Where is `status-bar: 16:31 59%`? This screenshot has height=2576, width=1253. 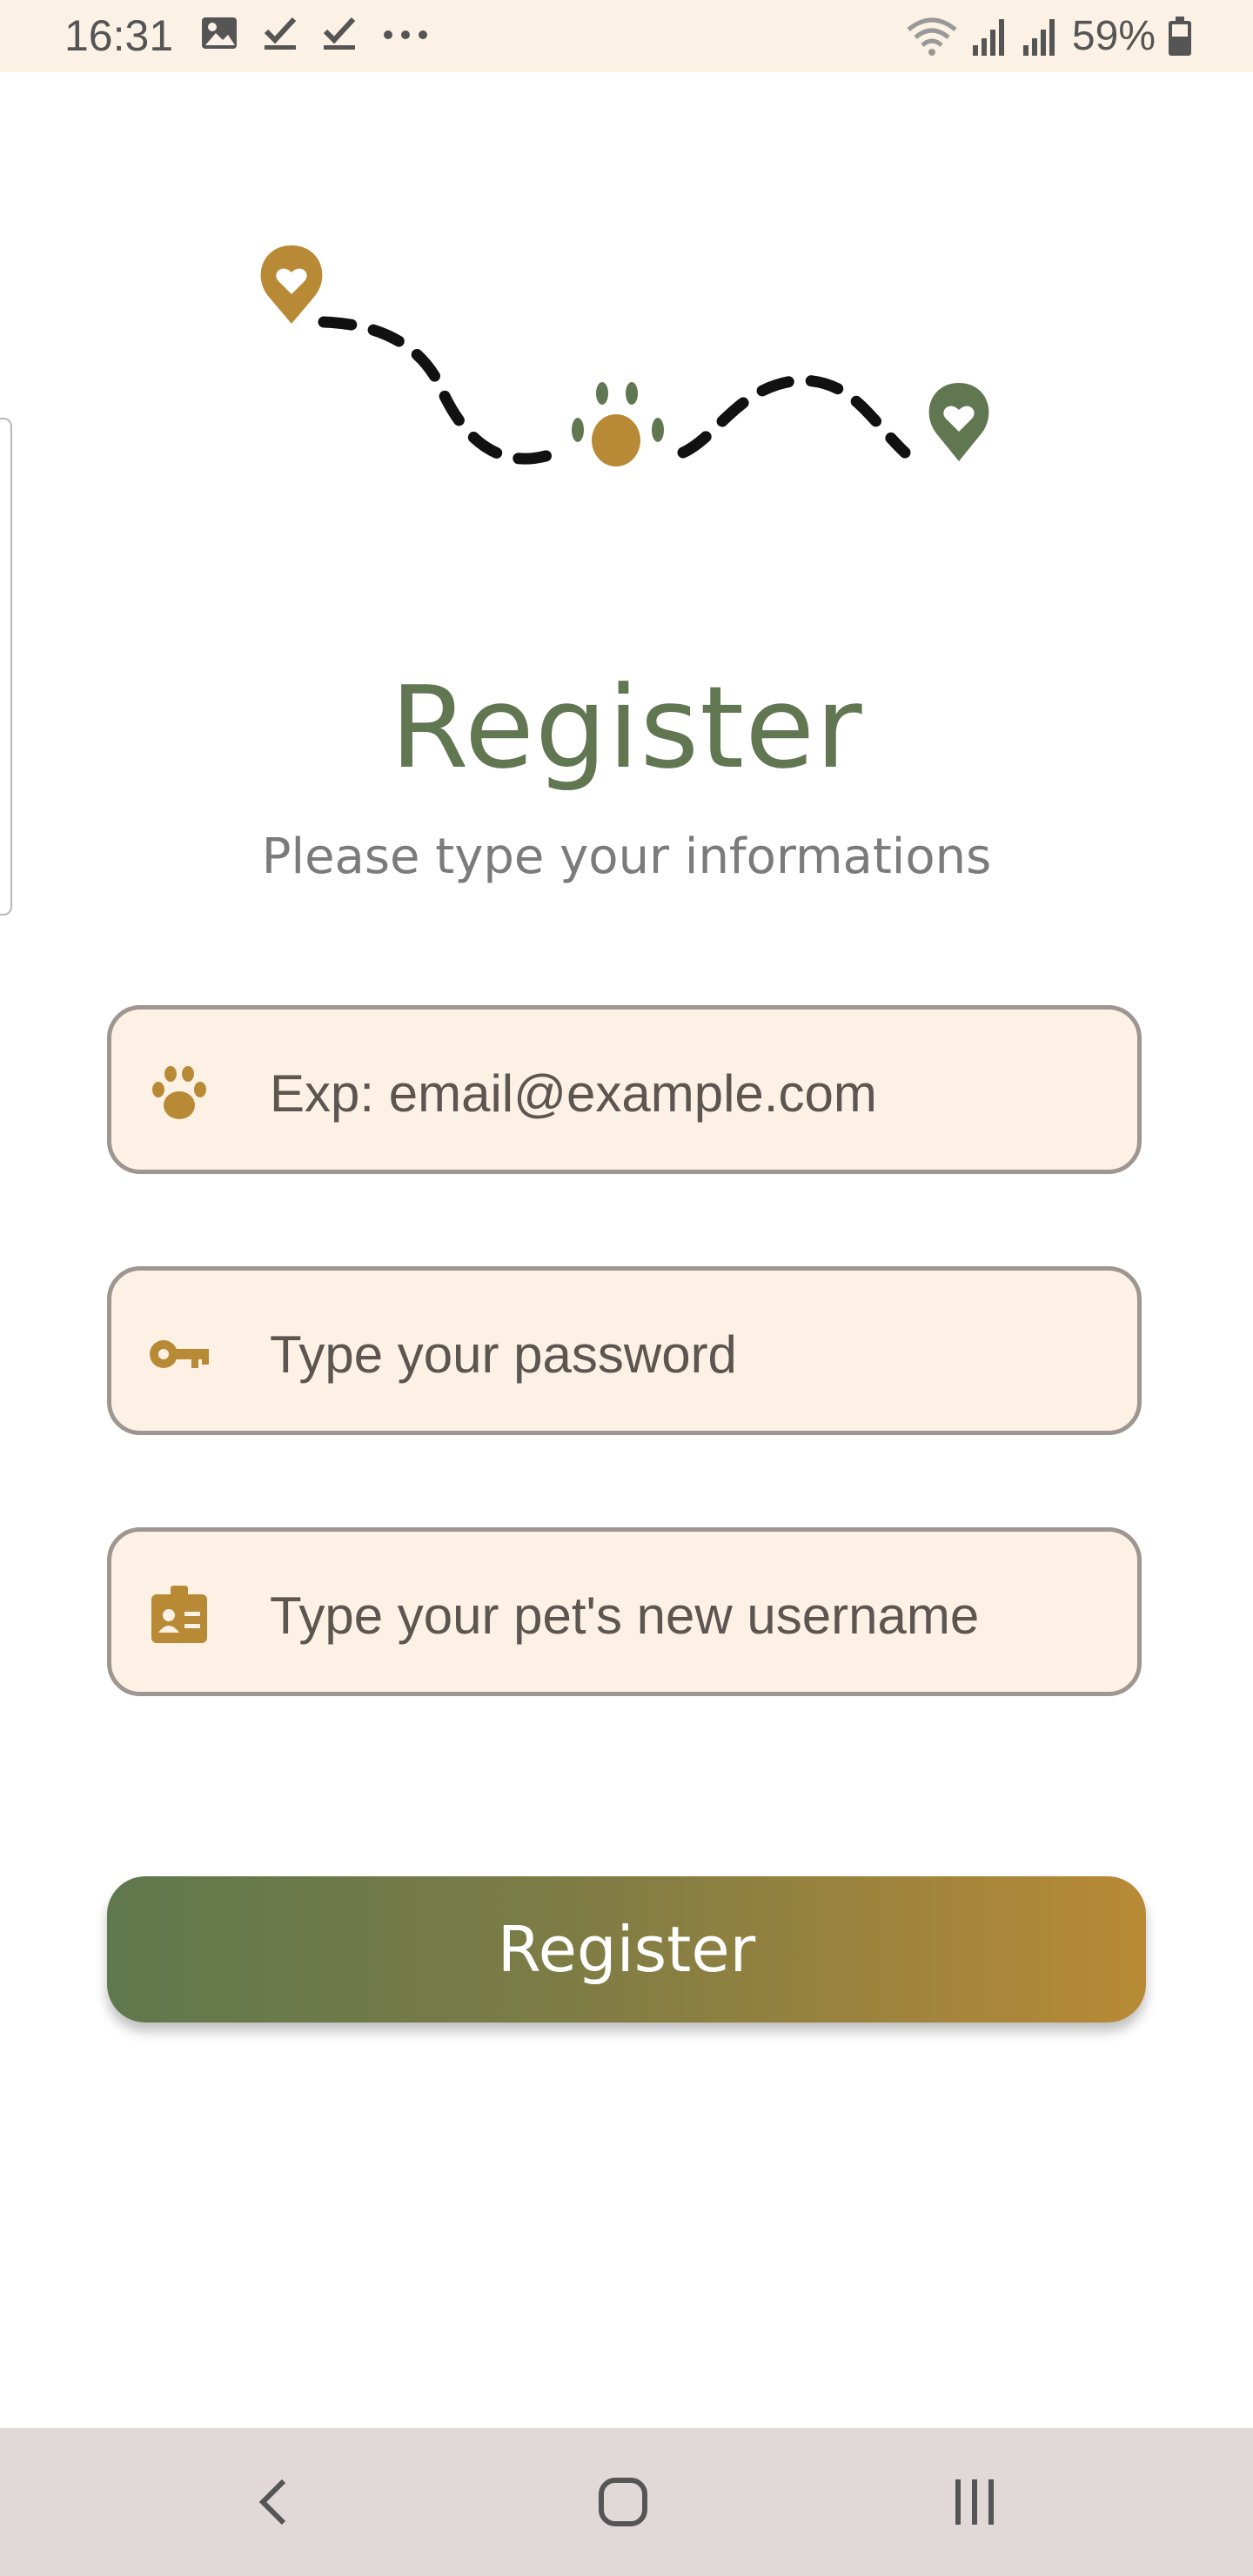
status-bar: 16:31 59% is located at coordinates (626, 36).